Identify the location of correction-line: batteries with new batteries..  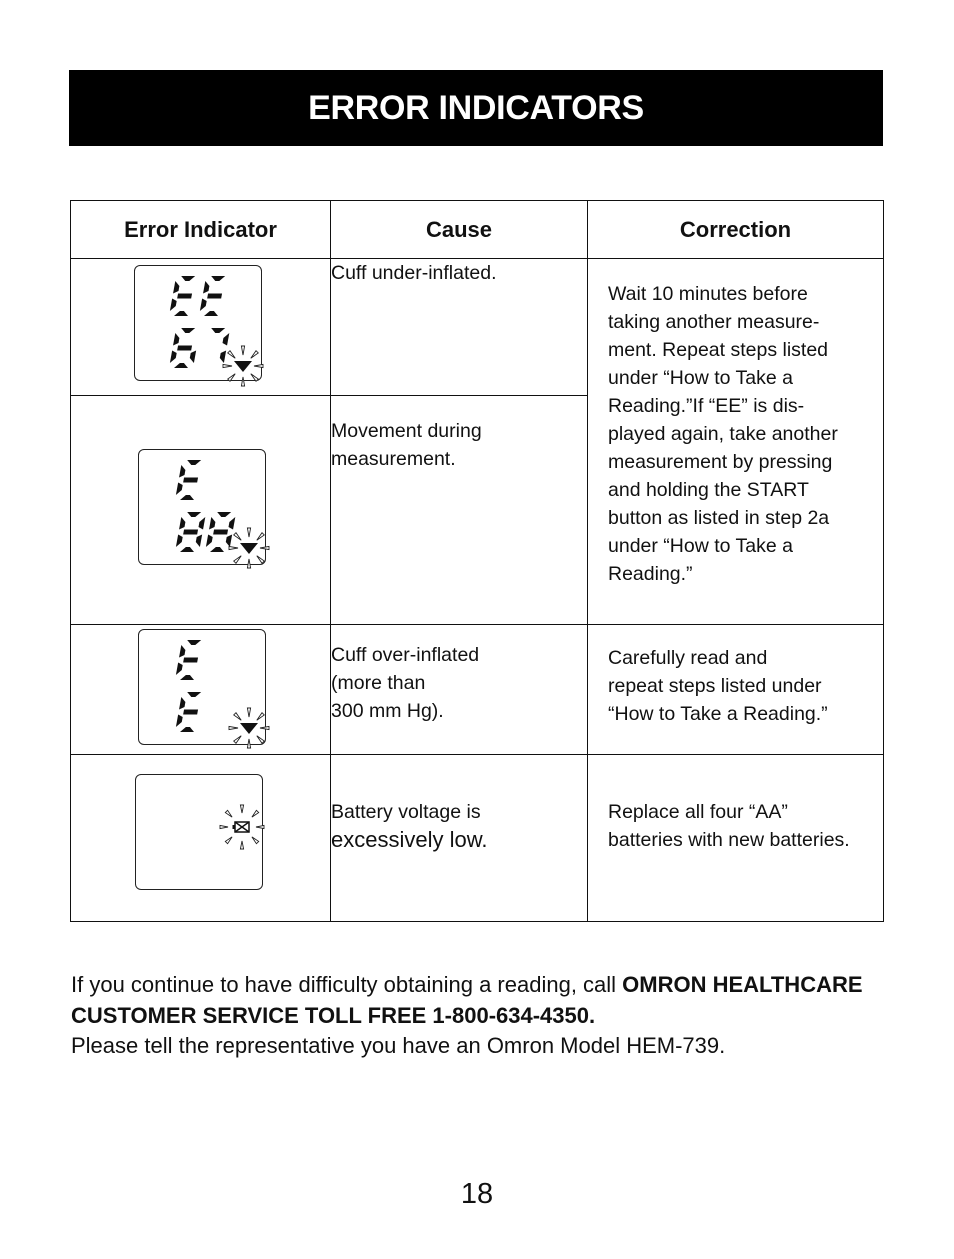
(729, 840).